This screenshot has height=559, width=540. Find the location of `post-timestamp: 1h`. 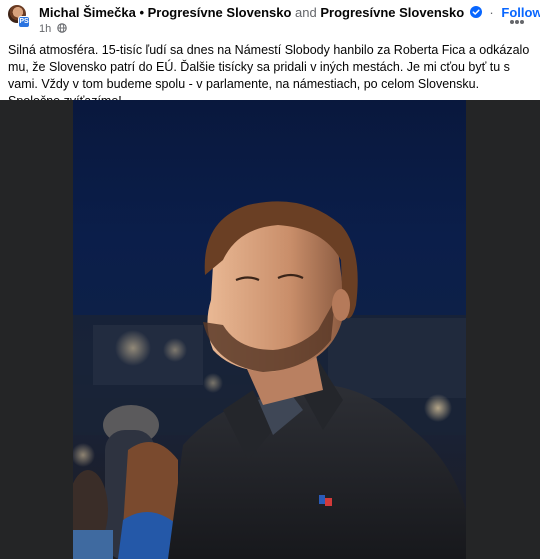

post-timestamp: 1h is located at coordinates (45, 29).